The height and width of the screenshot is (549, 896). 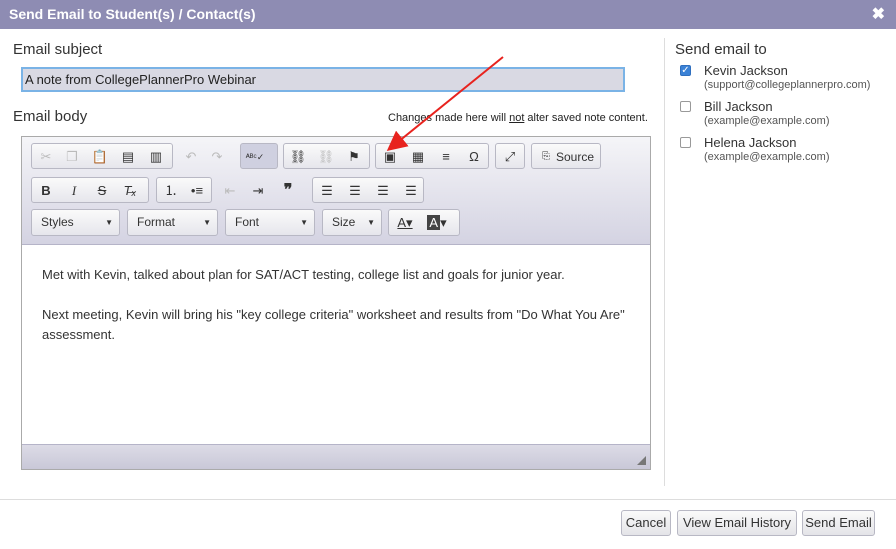 I want to click on anchor-icon: ⚑, so click(x=354, y=157).